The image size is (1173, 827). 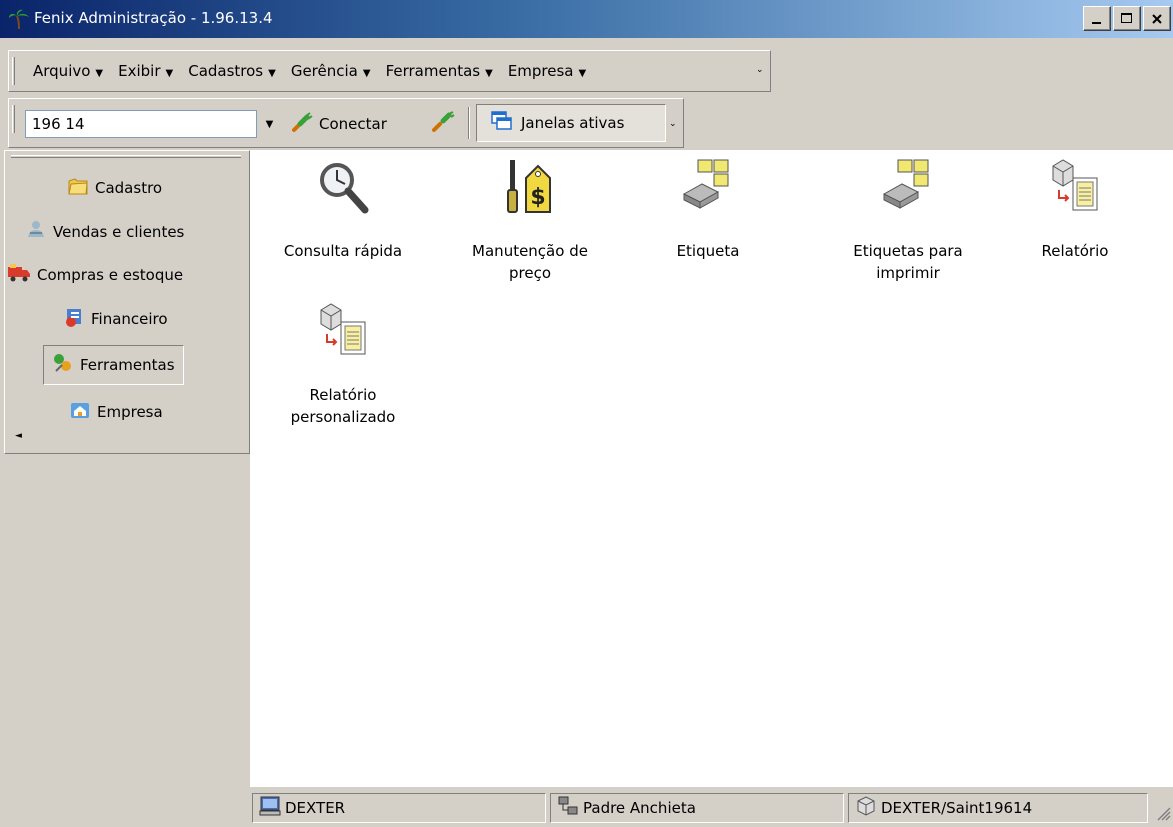 What do you see at coordinates (80, 412) in the screenshot?
I see `company-icon` at bounding box center [80, 412].